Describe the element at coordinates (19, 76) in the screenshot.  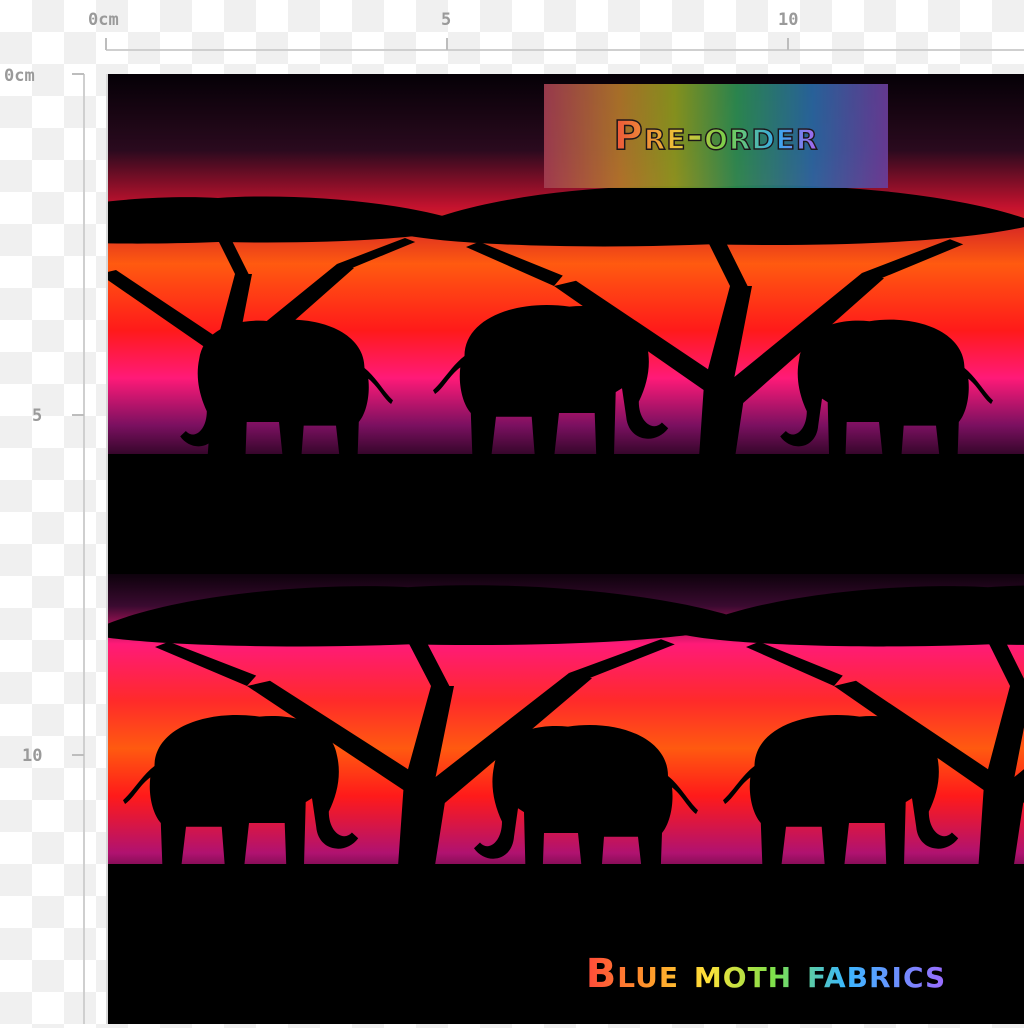
I see `ruler-left-label-0: 0cm` at that location.